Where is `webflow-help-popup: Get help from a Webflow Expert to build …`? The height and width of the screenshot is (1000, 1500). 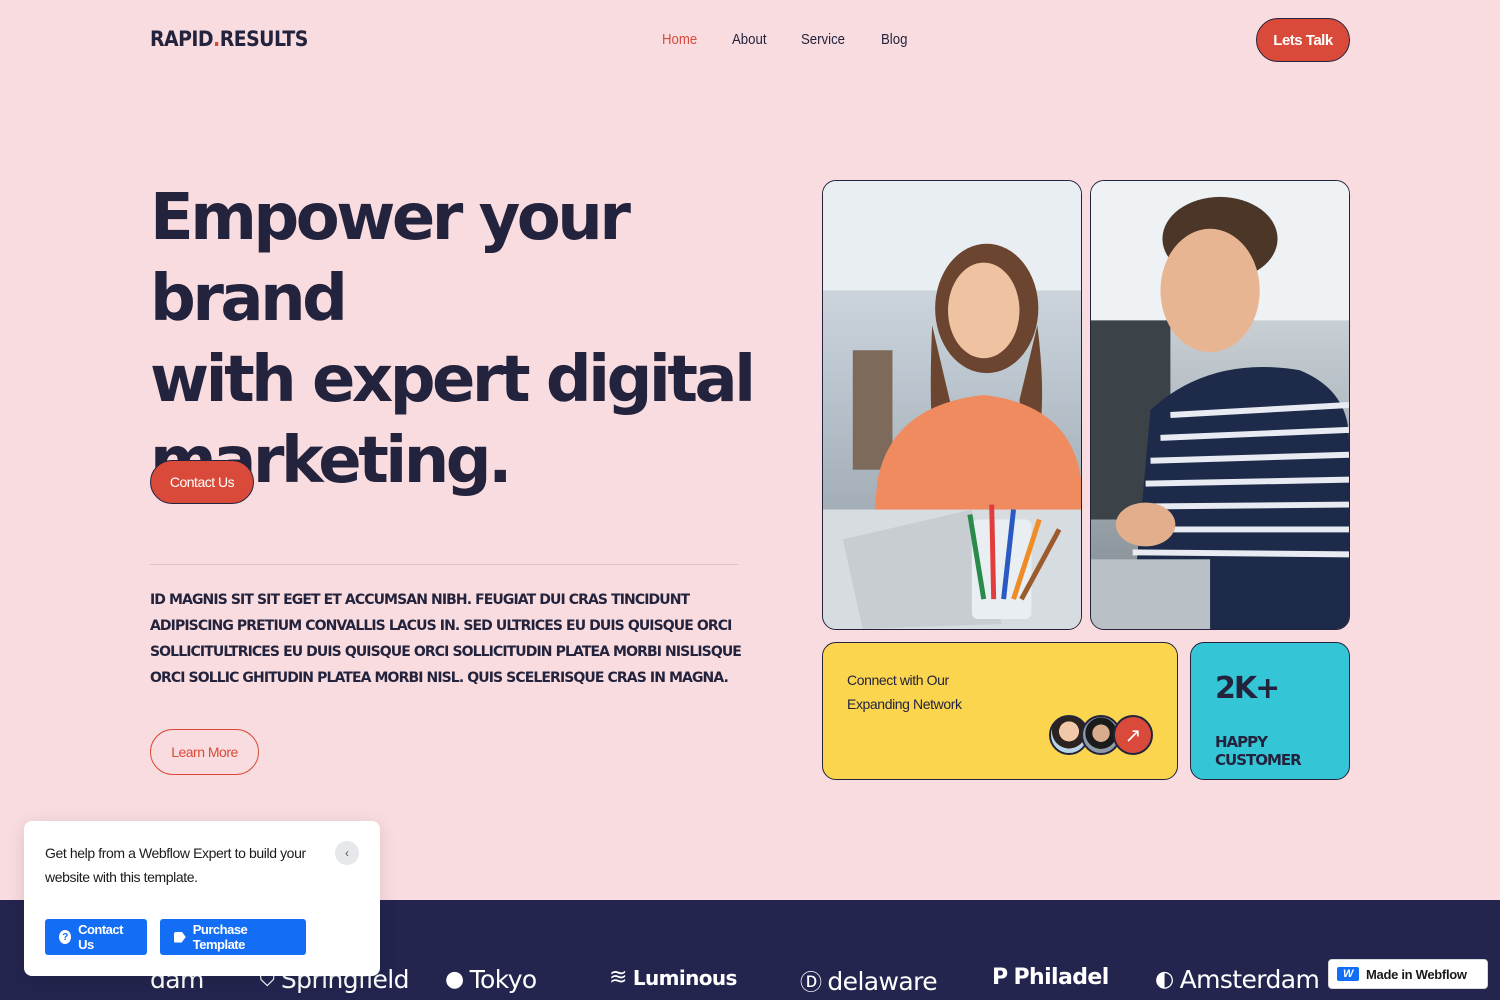
webflow-help-popup: Get help from a Webflow Expert to build … is located at coordinates (202, 898).